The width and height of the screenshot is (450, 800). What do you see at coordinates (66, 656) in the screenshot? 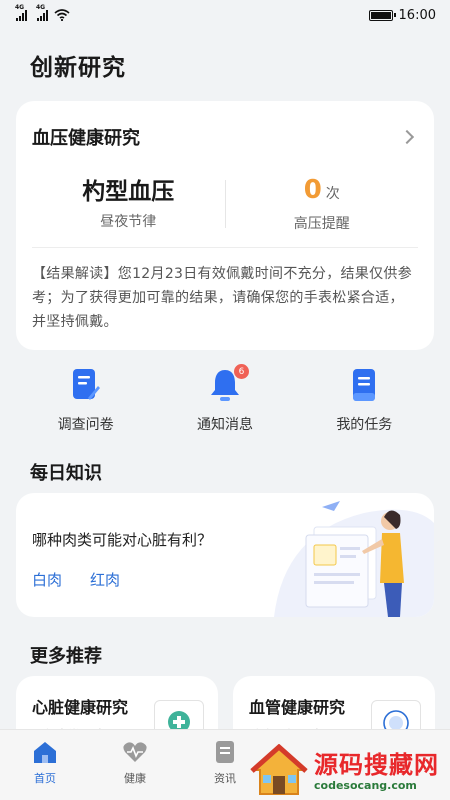
I see `section-title-more: 更多推荐` at bounding box center [66, 656].